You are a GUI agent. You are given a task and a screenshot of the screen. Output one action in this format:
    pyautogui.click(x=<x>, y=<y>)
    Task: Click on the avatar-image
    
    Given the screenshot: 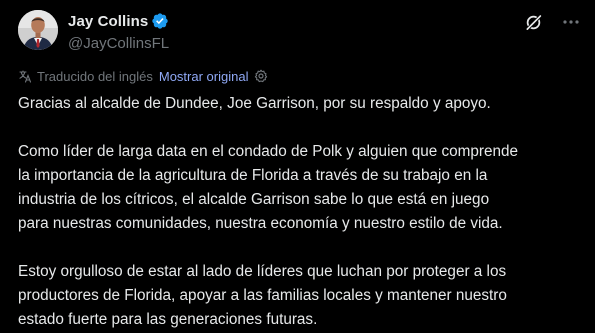 What is the action you would take?
    pyautogui.click(x=38, y=30)
    